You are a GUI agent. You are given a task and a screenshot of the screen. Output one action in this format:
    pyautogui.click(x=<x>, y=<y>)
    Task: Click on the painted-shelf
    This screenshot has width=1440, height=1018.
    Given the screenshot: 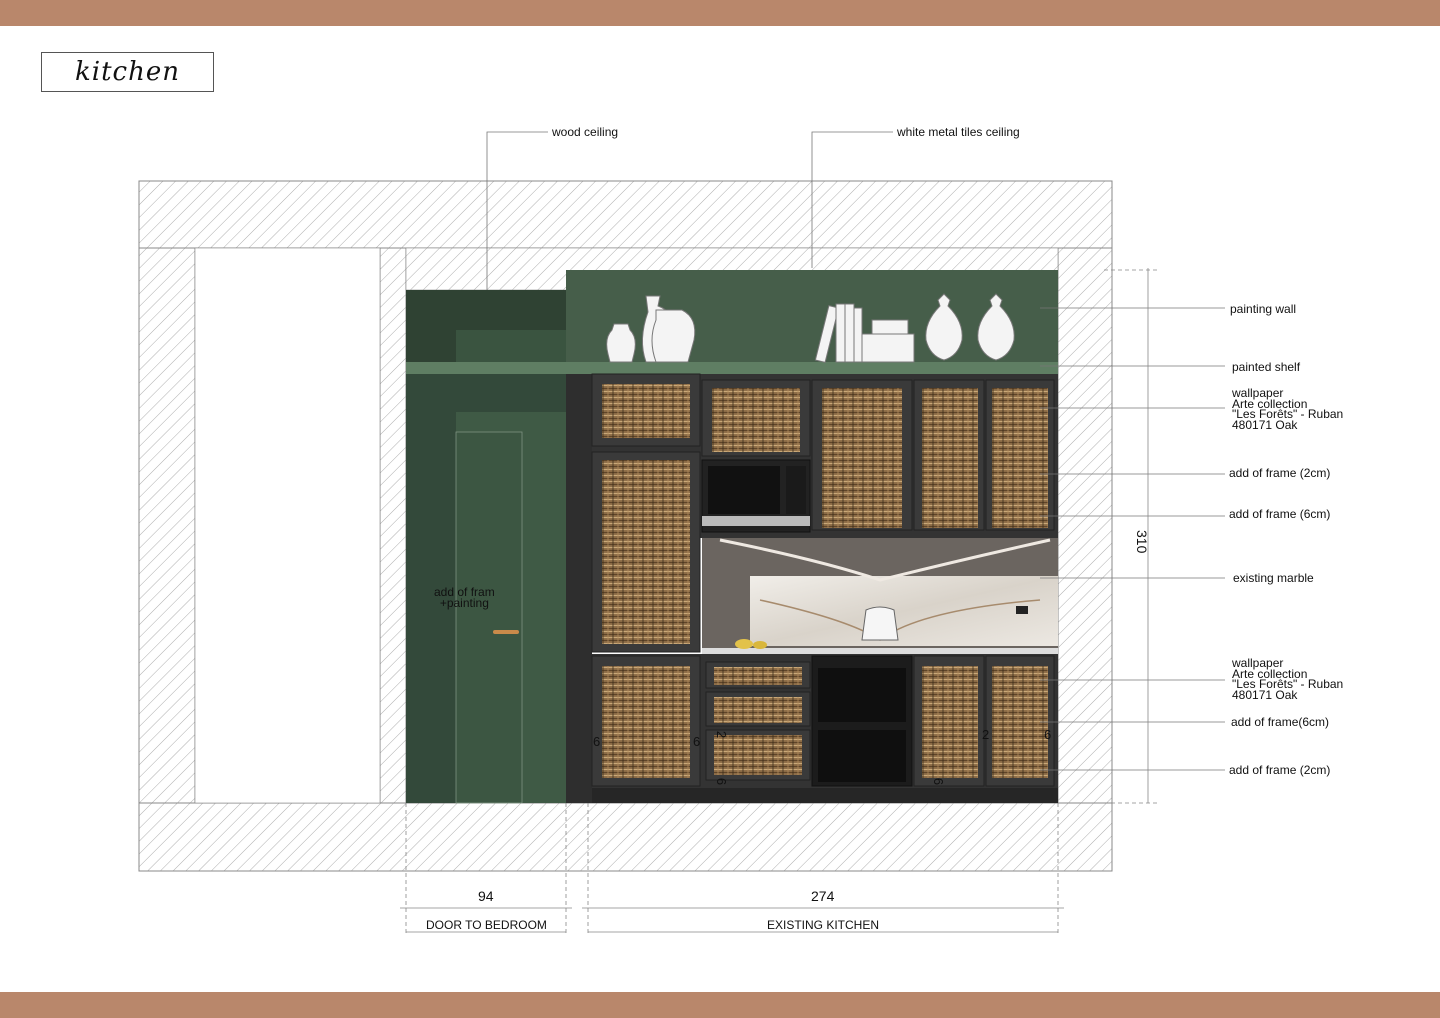 What is the action you would take?
    pyautogui.click(x=732, y=368)
    